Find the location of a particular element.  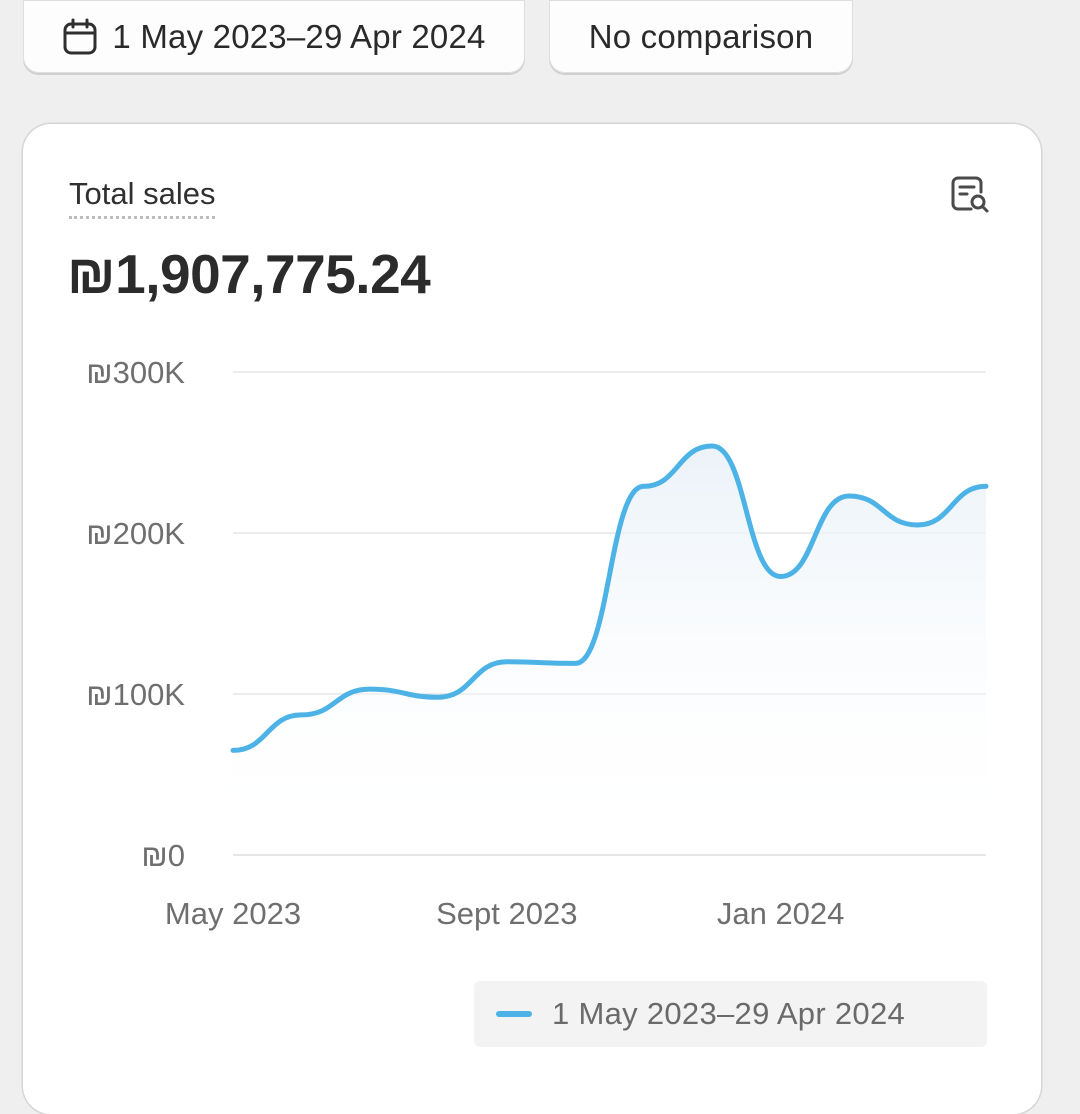

chart-legend: 1 May 2023–29 Apr 2024 is located at coordinates (730, 1014).